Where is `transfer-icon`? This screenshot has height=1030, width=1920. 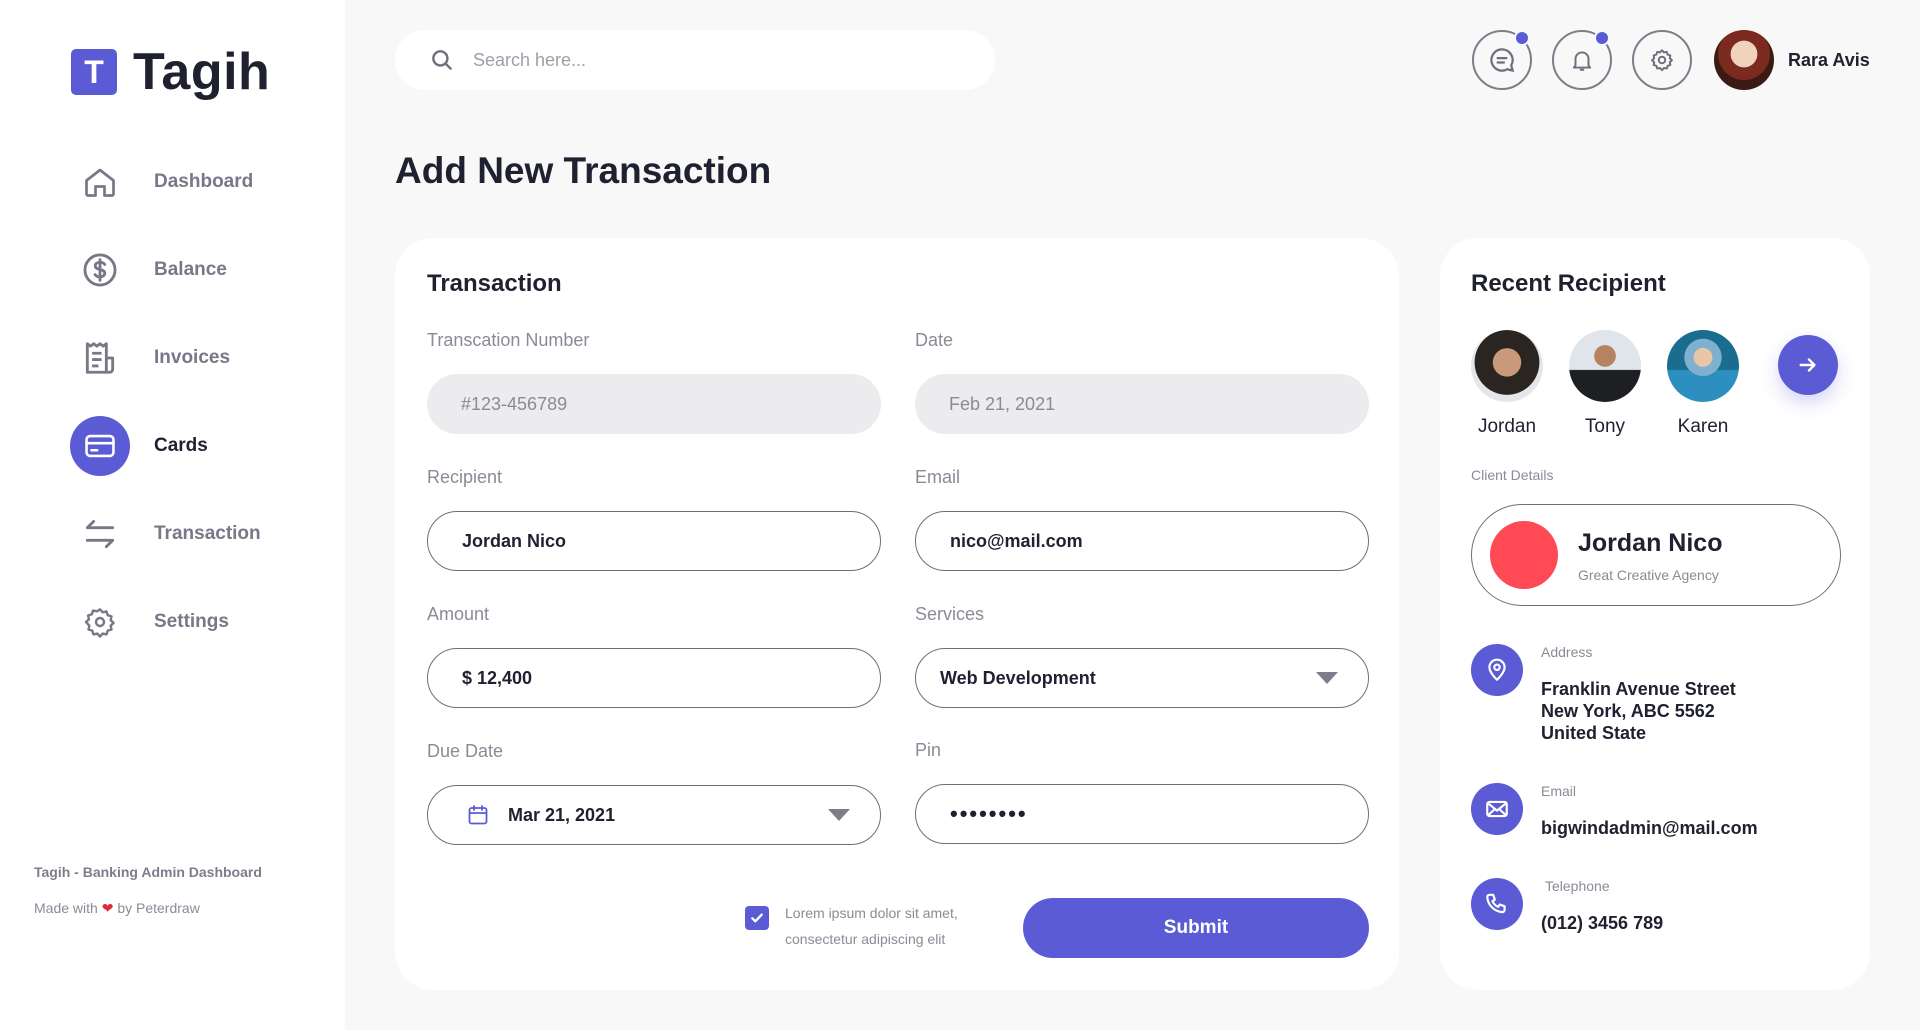 transfer-icon is located at coordinates (100, 534).